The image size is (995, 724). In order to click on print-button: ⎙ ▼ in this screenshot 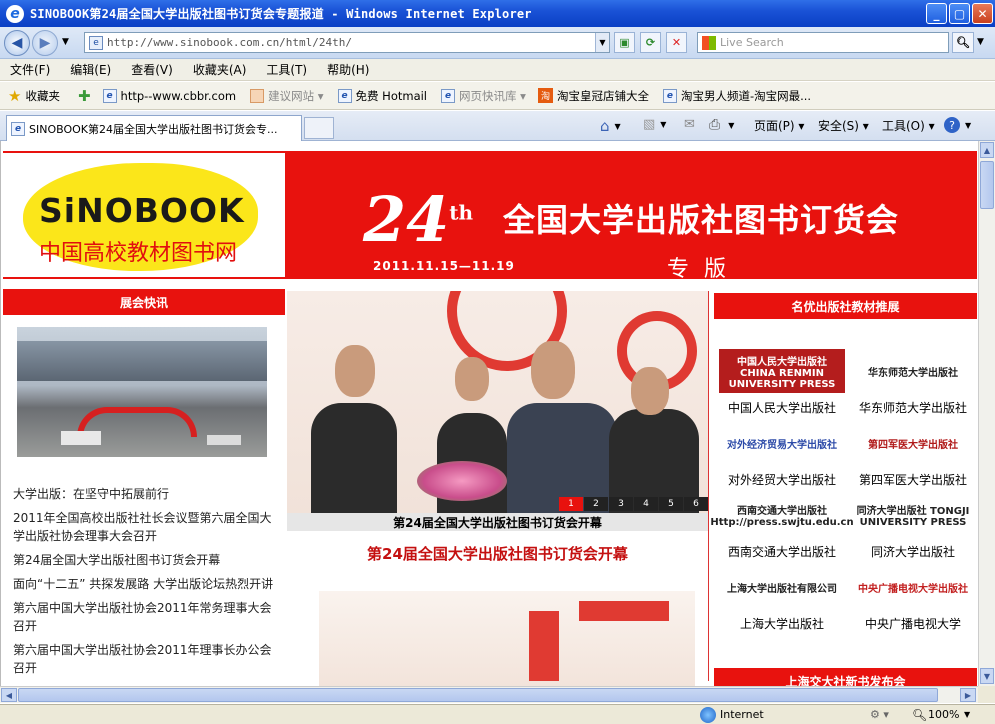, I will do `click(721, 125)`.